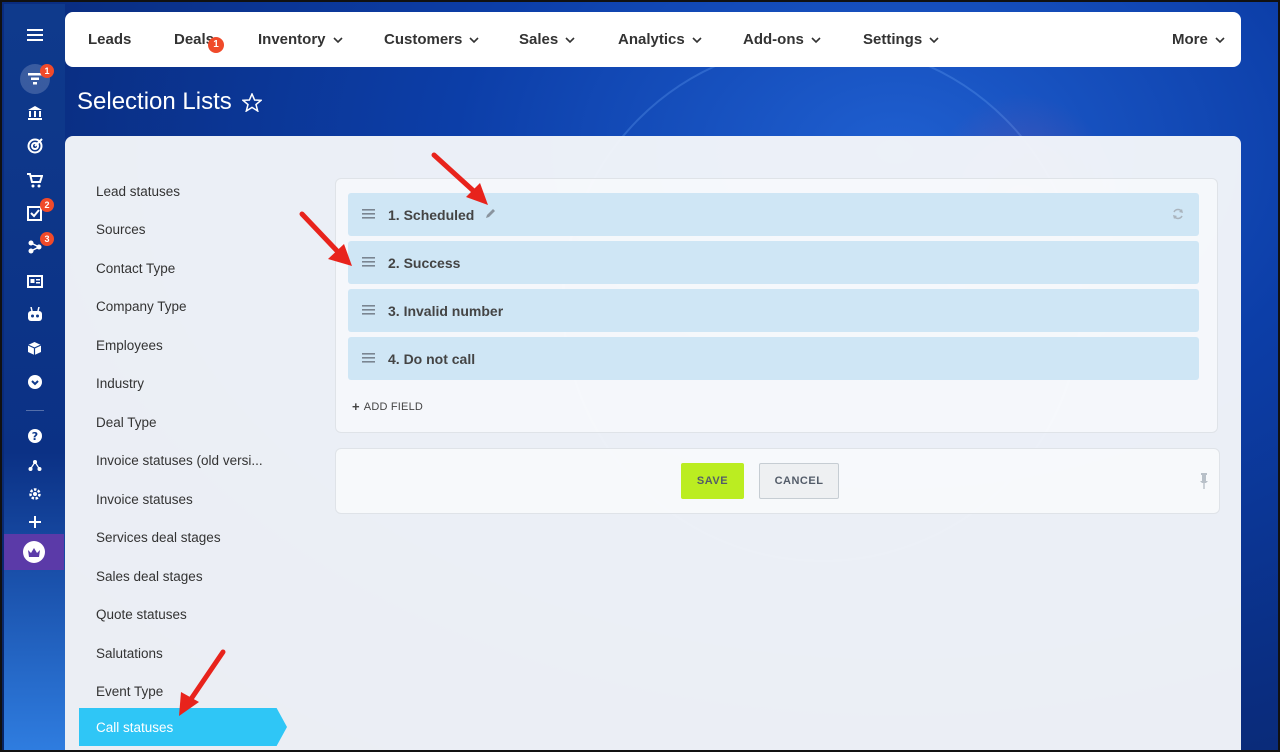  I want to click on nav-label: Sales, so click(539, 39).